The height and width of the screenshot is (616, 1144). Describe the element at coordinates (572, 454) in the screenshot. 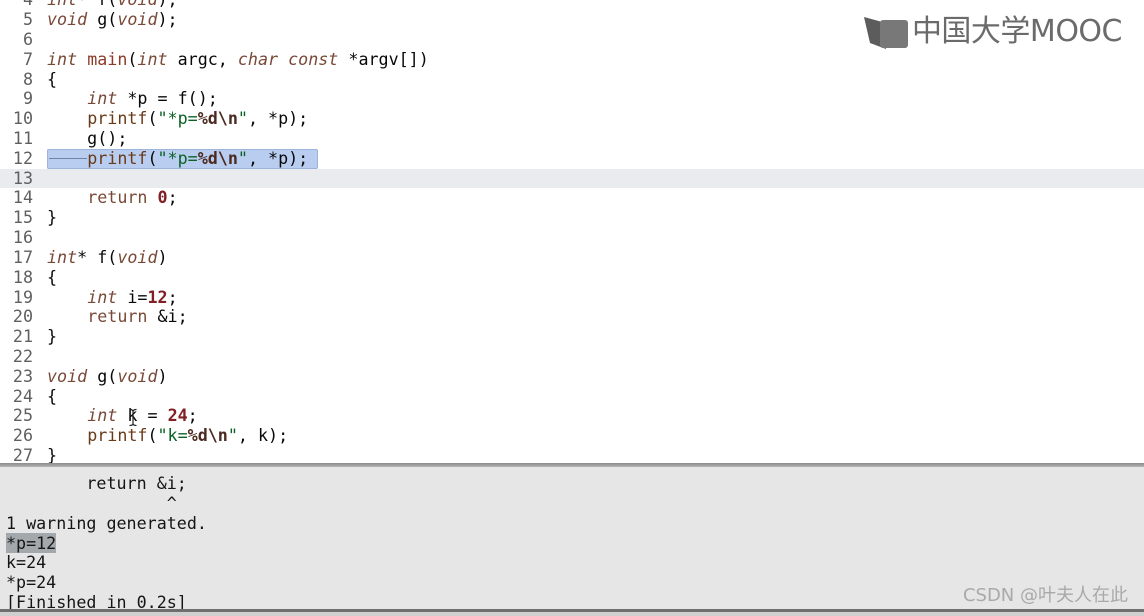

I see `code-line: 27}` at that location.